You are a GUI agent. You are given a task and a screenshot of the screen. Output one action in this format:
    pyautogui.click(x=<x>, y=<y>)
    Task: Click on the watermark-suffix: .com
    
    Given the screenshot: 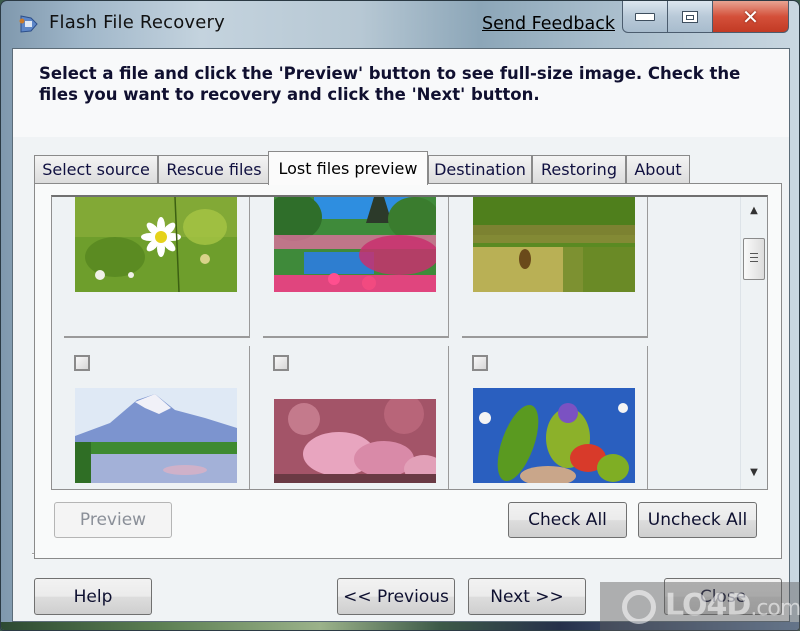 What is the action you would take?
    pyautogui.click(x=775, y=608)
    